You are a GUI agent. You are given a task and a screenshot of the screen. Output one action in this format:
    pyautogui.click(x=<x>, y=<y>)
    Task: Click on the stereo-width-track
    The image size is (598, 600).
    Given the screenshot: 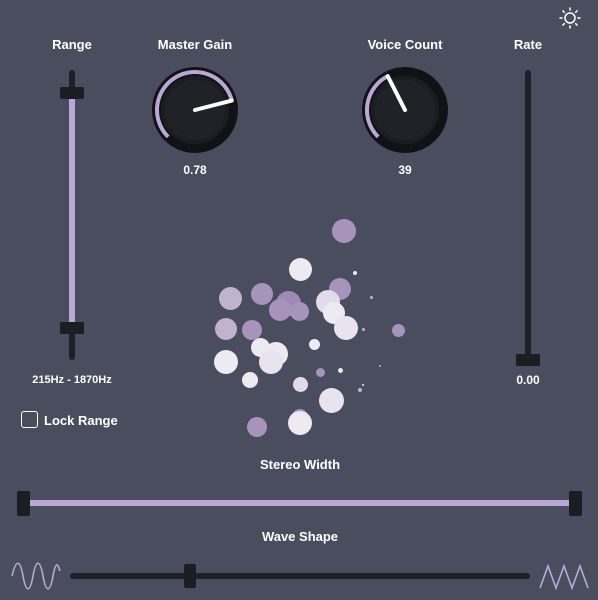 What is the action you would take?
    pyautogui.click(x=300, y=503)
    